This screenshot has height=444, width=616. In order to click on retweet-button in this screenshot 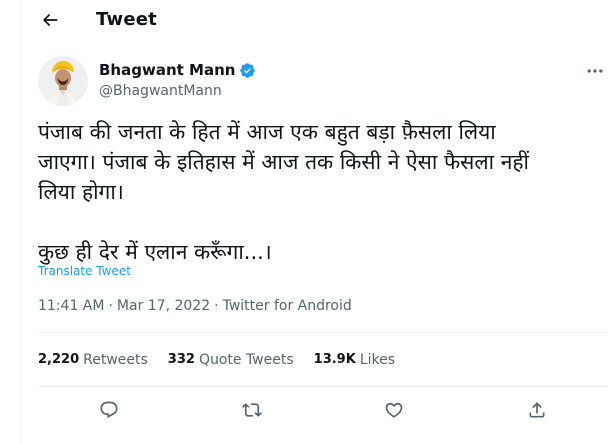, I will do `click(252, 410)`.